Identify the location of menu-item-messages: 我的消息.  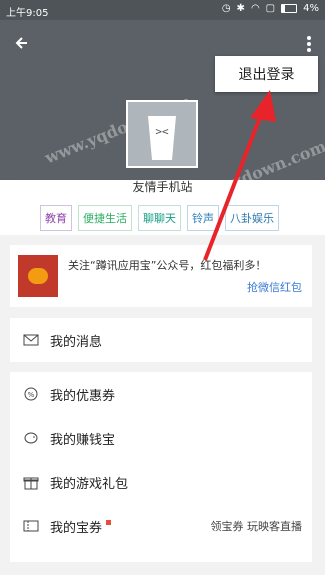
(161, 340).